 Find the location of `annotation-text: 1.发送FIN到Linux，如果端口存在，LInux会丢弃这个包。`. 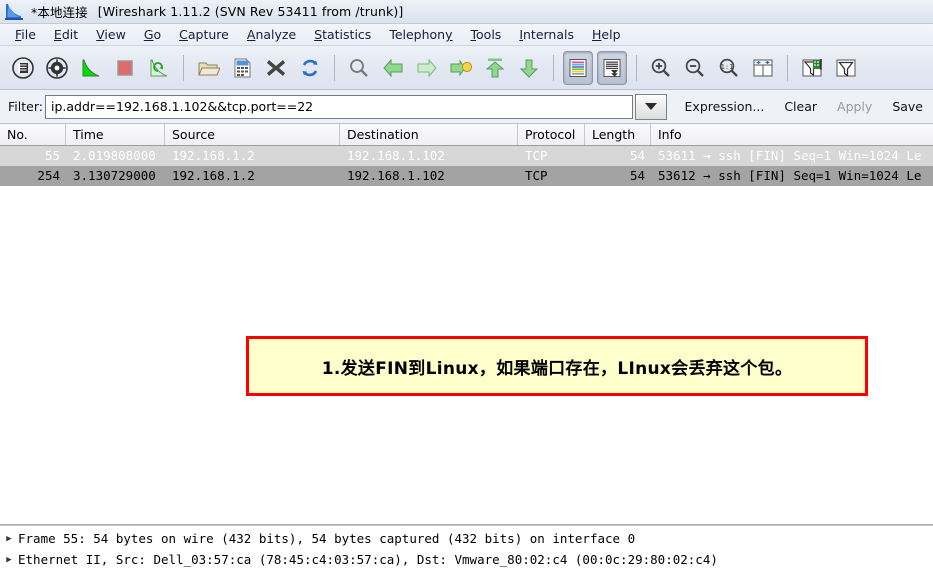

annotation-text: 1.发送FIN到Linux，如果端口存在，LInux会丢弃这个包。 is located at coordinates (557, 368).